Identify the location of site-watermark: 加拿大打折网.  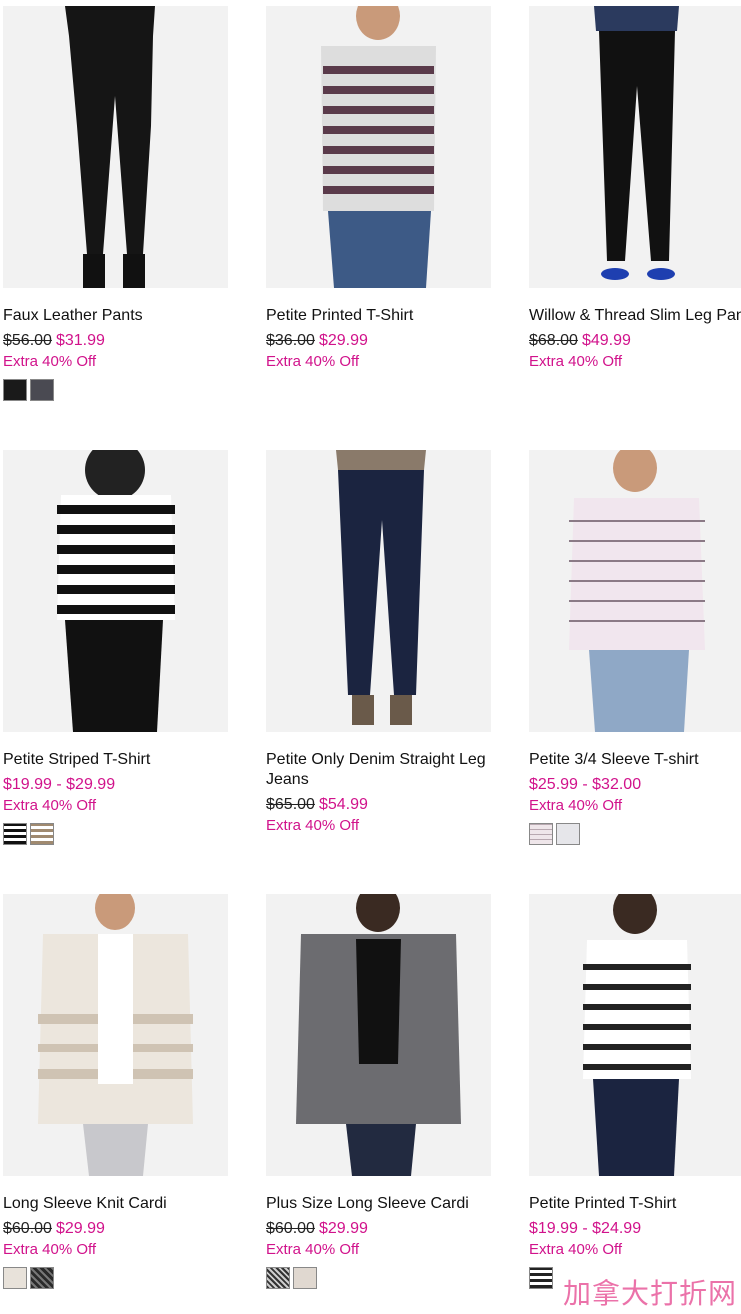
(649, 1293).